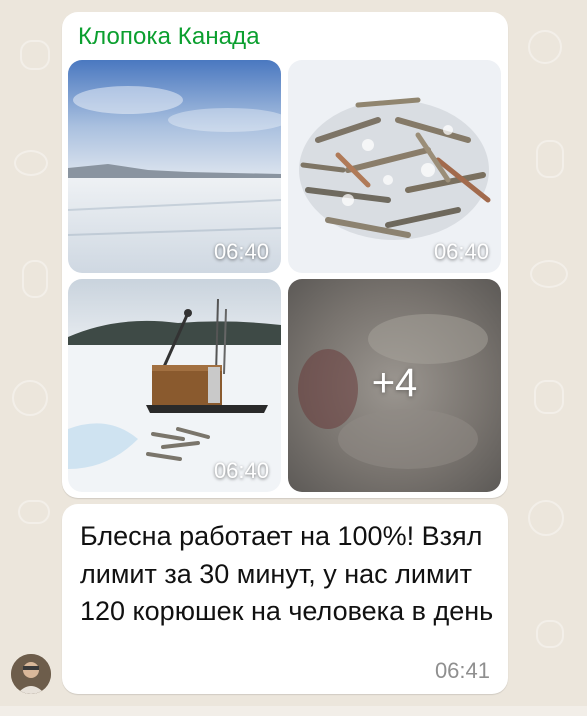 This screenshot has width=587, height=716. I want to click on frozen-lake-photo: 06:40, so click(174, 166).